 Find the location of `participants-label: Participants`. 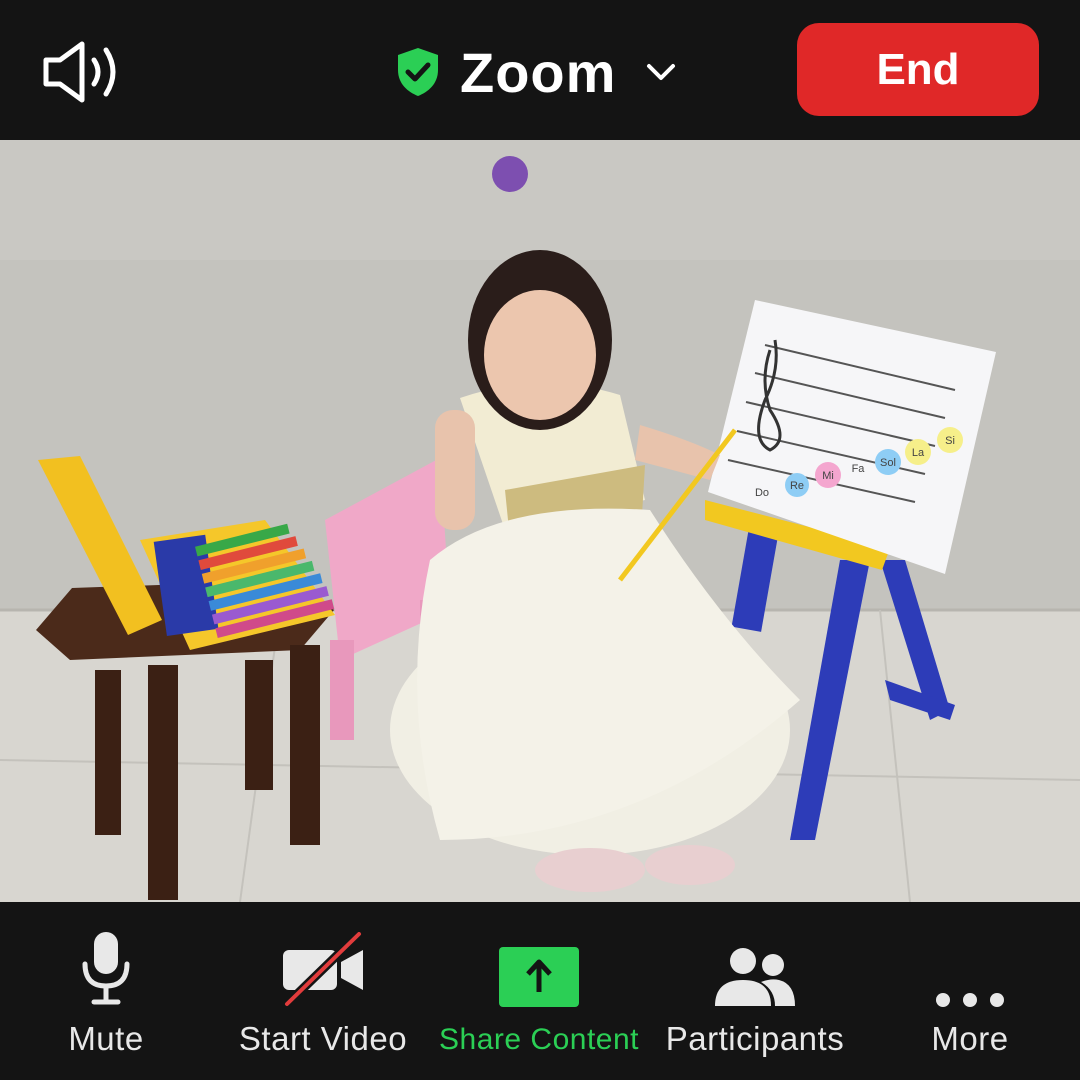

participants-label: Participants is located at coordinates (755, 1038).